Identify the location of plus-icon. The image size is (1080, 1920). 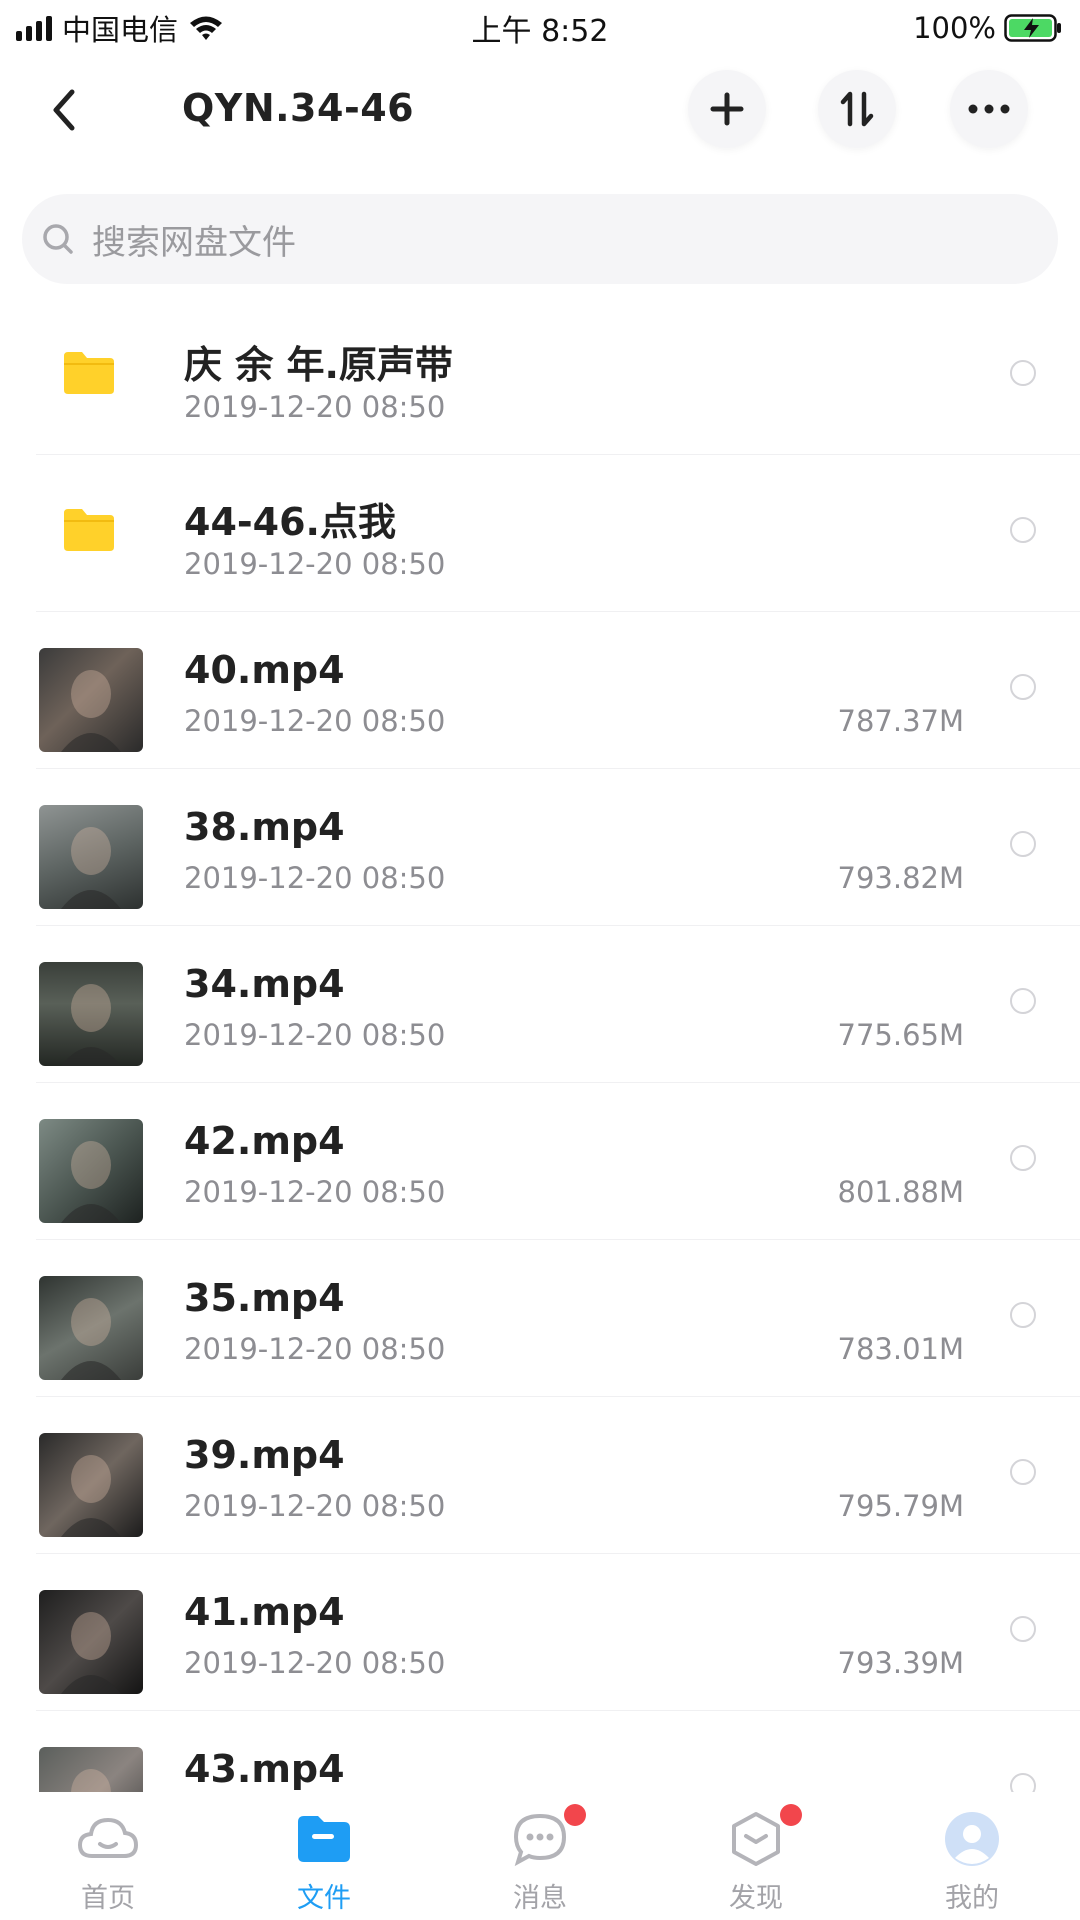
(727, 109).